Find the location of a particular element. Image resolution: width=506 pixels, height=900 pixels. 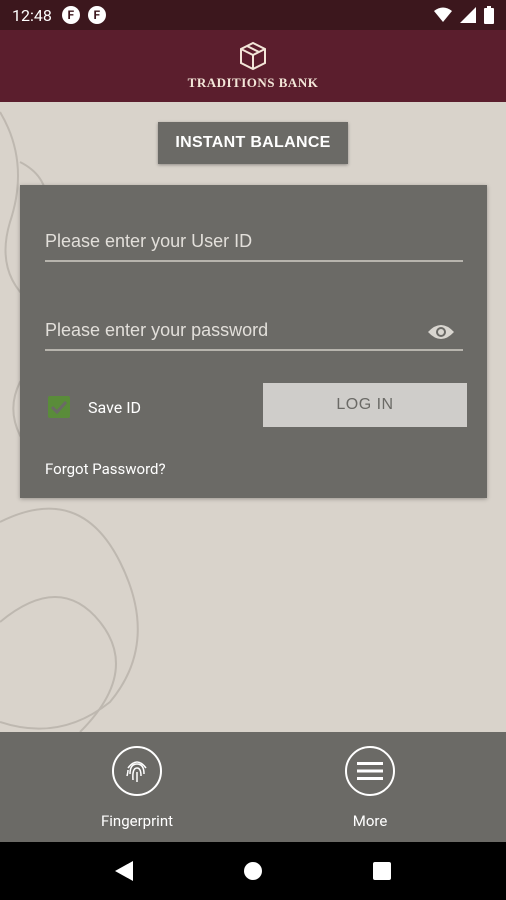

show-password-eye-icon is located at coordinates (441, 332).